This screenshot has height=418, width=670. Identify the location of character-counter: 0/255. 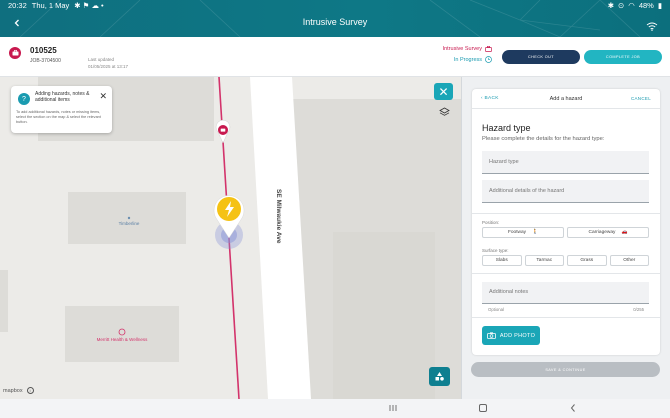
(638, 309).